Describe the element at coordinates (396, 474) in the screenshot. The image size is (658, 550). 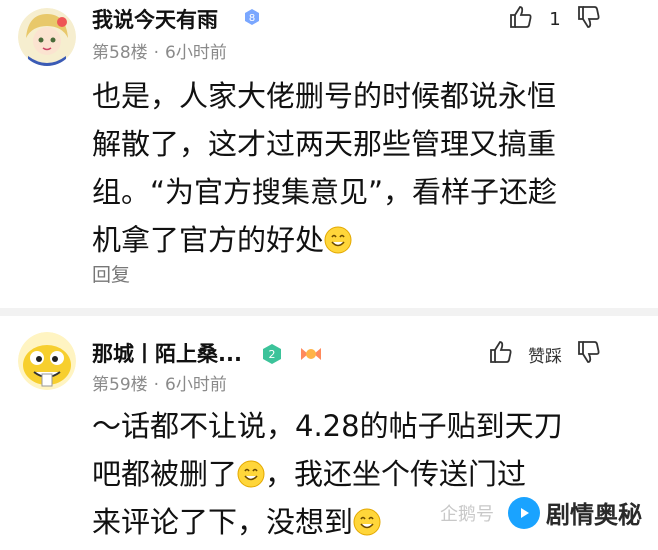
I see `comment-line-text: ，我还坐个传送门过` at that location.